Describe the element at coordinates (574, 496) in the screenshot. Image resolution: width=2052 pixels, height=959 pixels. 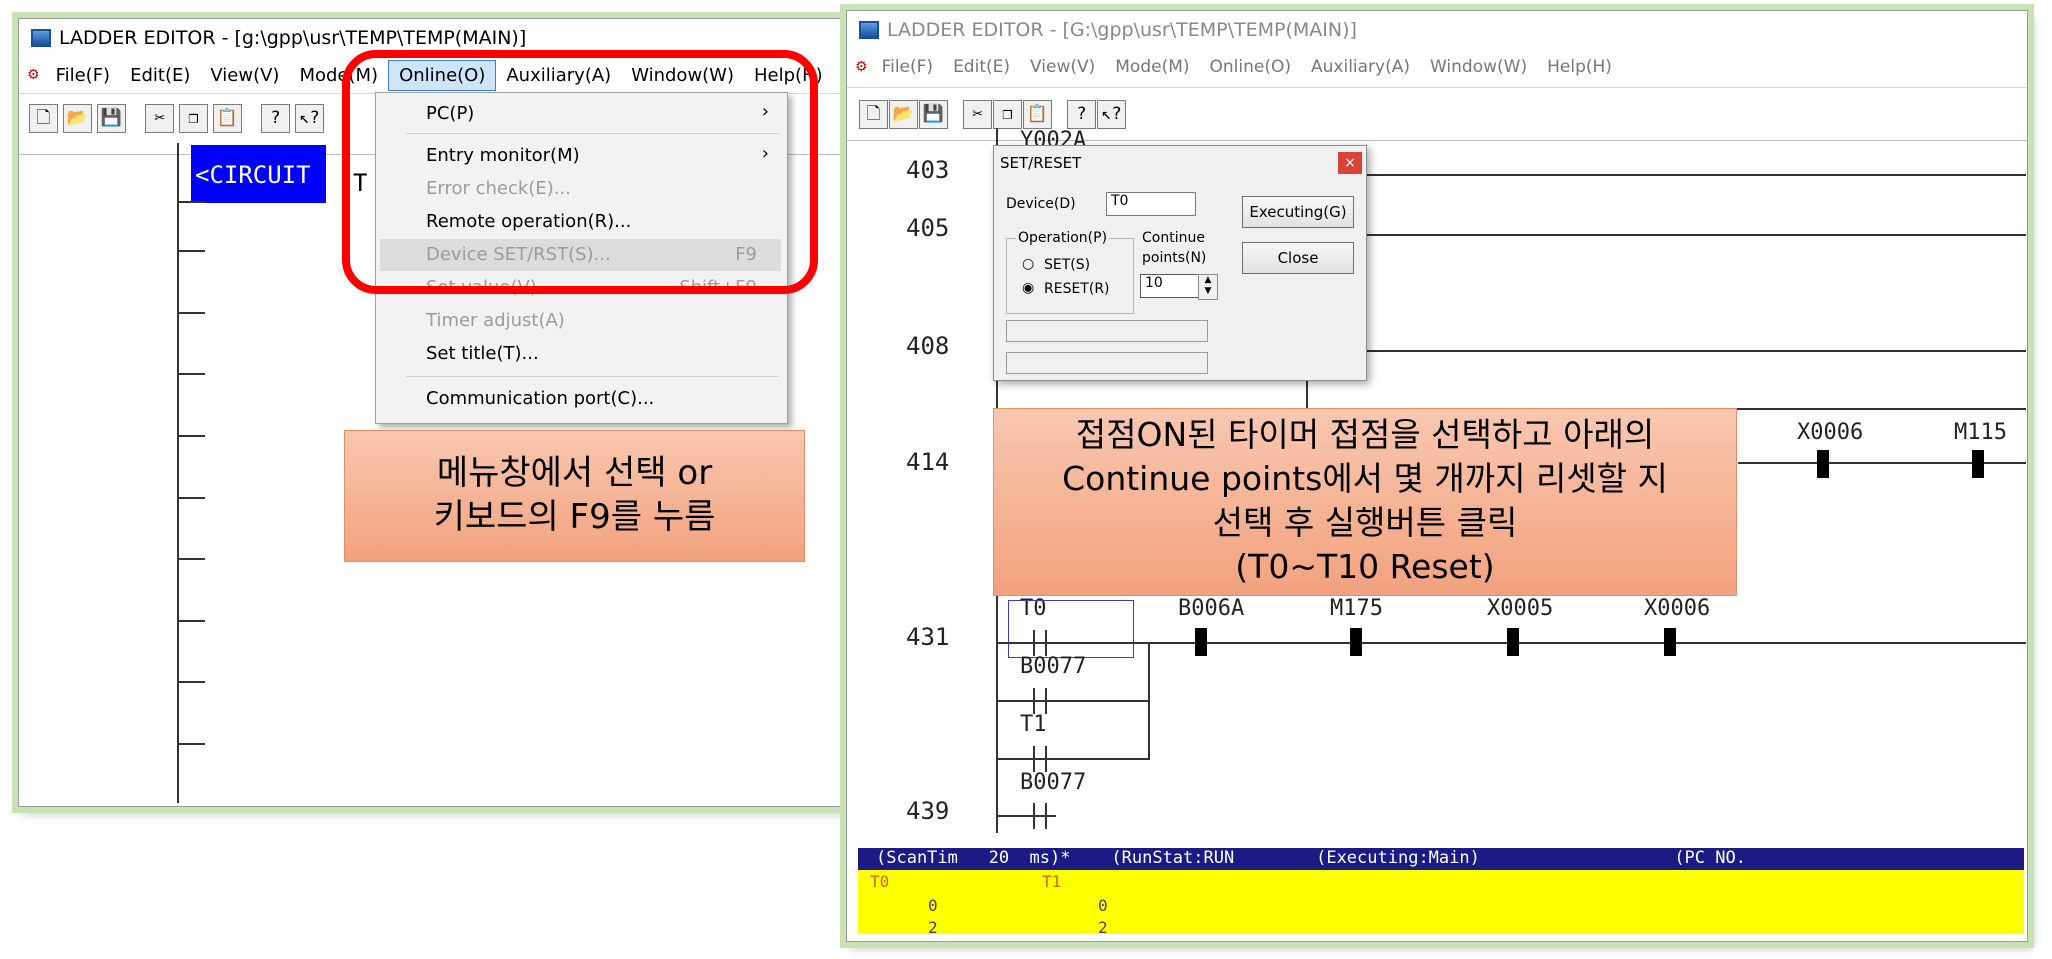
I see `left-instruction-callout: 메뉴창에서 선택 or 키보드의 F9를 누름` at that location.